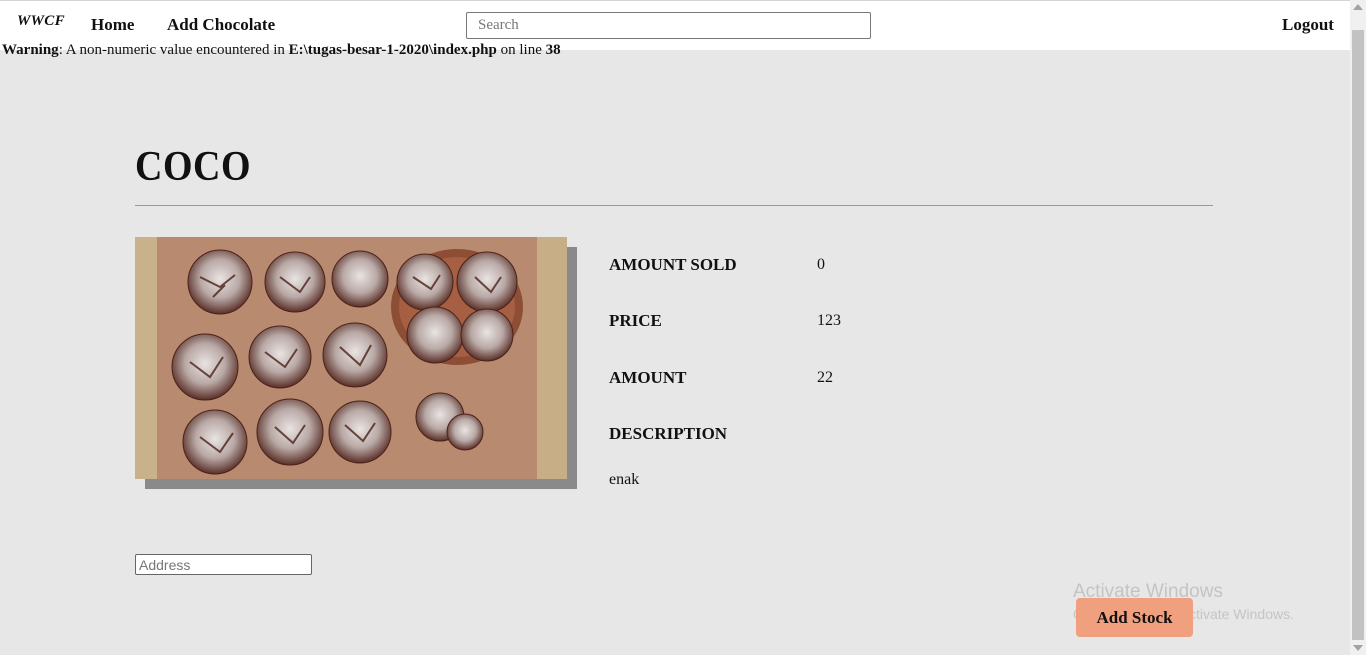  What do you see at coordinates (173, 50) in the screenshot?
I see `warning-text: : A non-numeric value encountered in` at bounding box center [173, 50].